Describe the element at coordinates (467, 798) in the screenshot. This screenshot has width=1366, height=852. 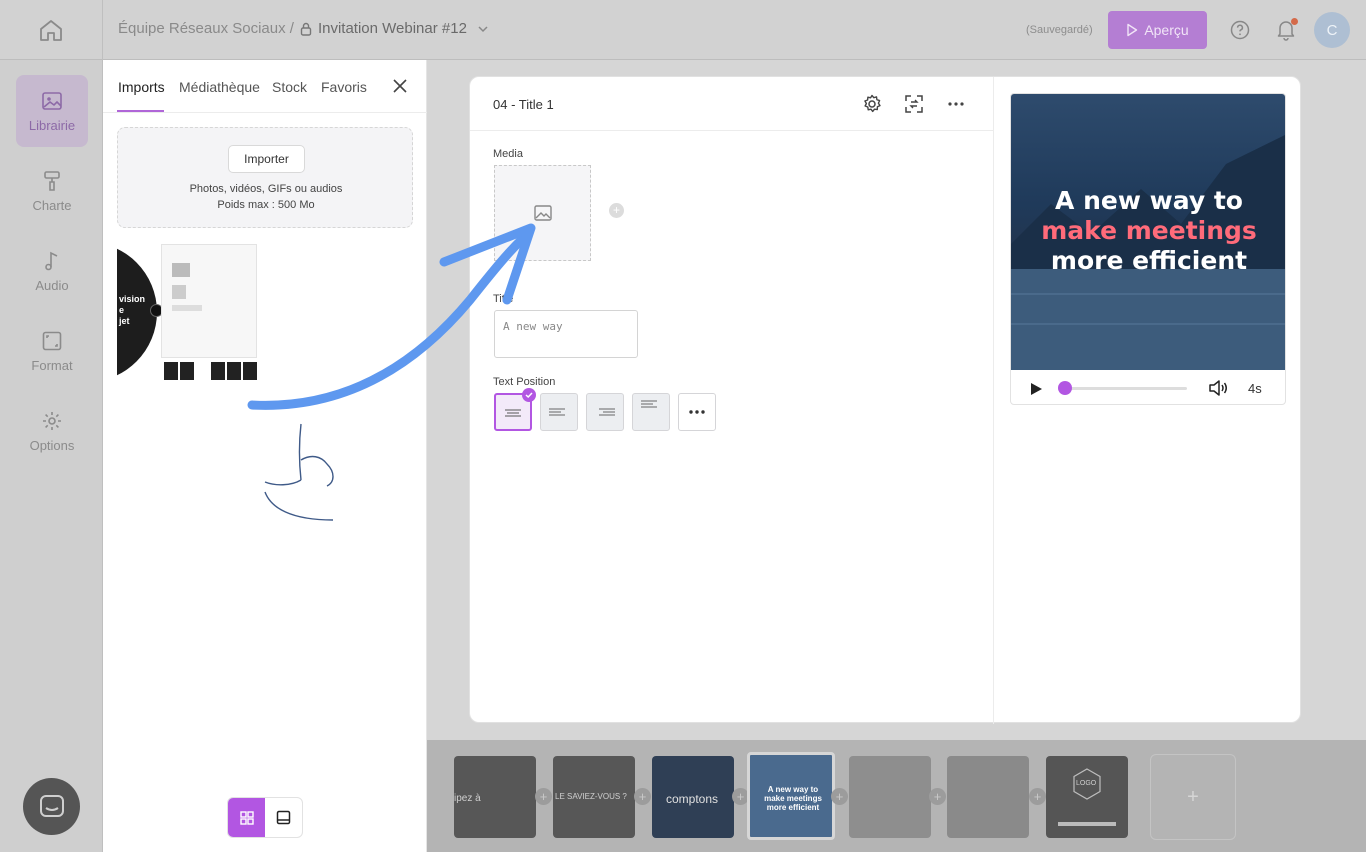
I see `timeline-slide-text: ipez à` at that location.